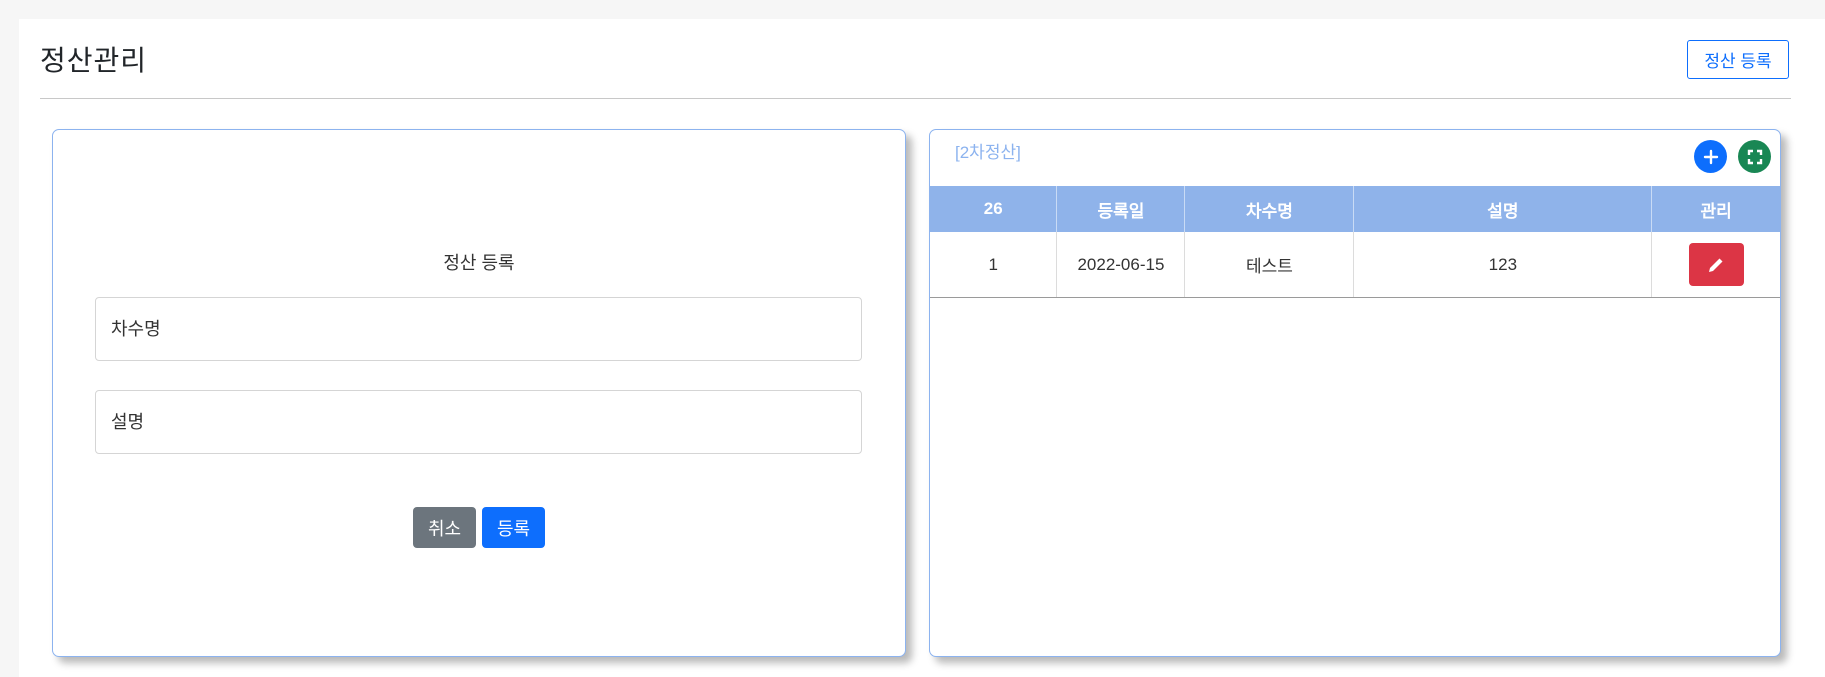  I want to click on edit-button, so click(1716, 264).